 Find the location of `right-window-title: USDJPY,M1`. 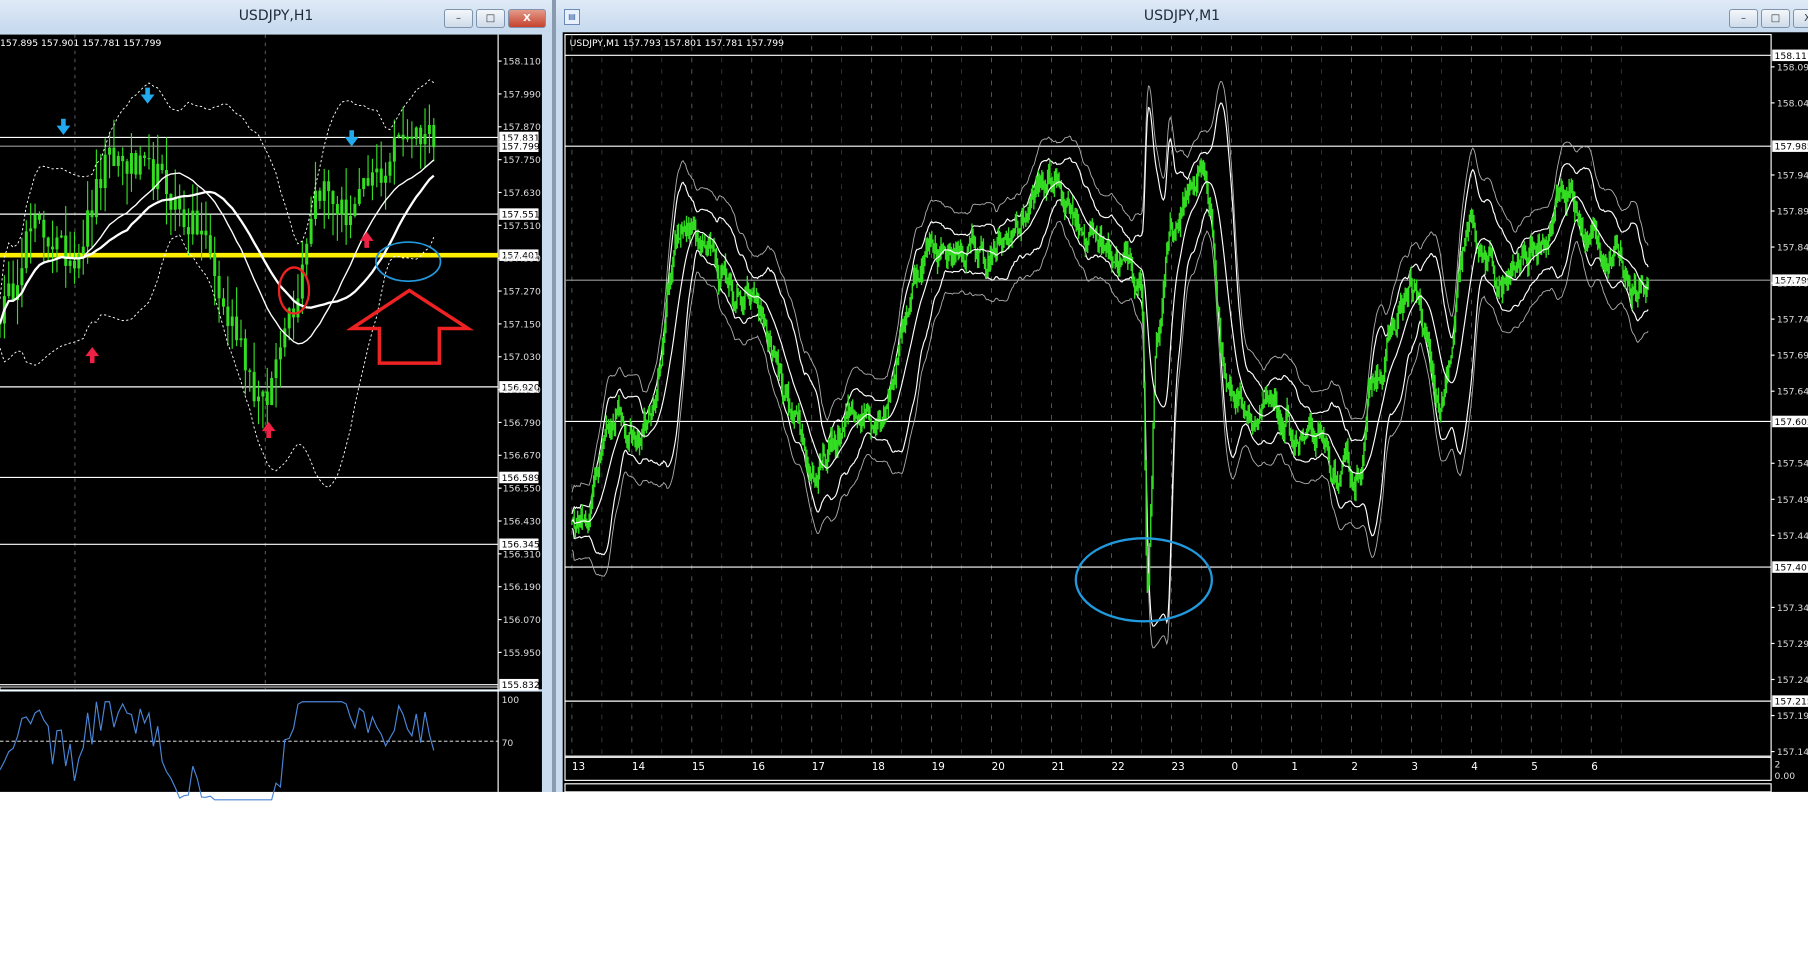

right-window-title: USDJPY,M1 is located at coordinates (1182, 16).